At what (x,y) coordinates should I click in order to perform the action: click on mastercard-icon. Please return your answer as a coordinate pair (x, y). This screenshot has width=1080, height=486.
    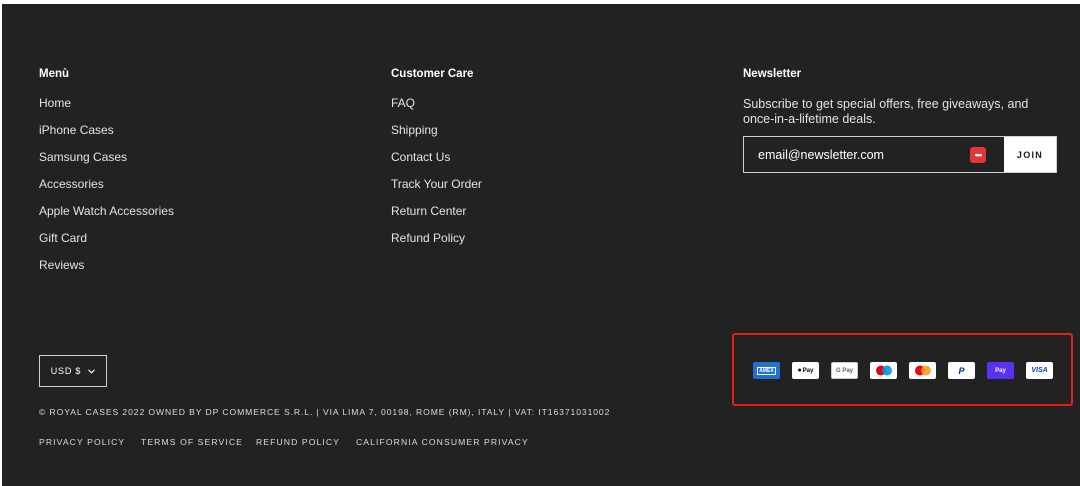
    Looking at the image, I should click on (922, 370).